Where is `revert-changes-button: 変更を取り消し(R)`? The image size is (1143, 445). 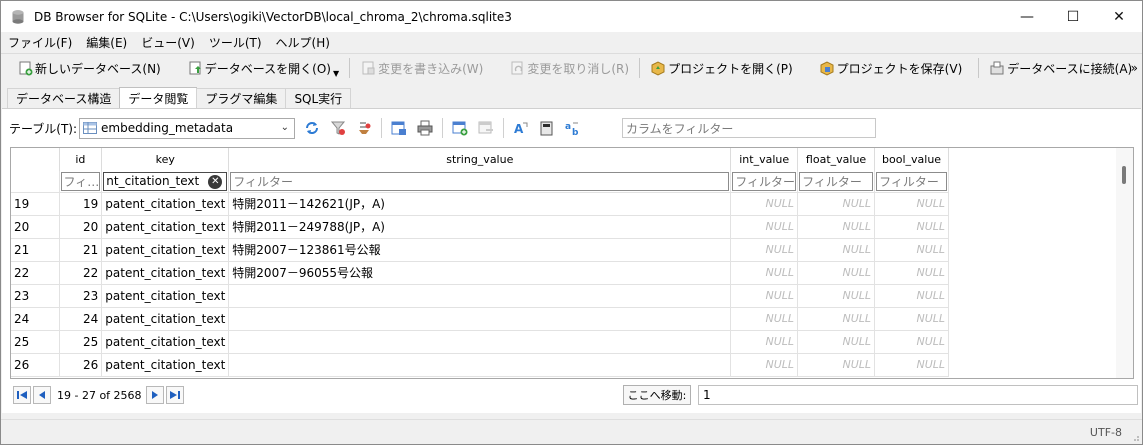
revert-changes-button: 変更を取り消し(R) is located at coordinates (569, 68).